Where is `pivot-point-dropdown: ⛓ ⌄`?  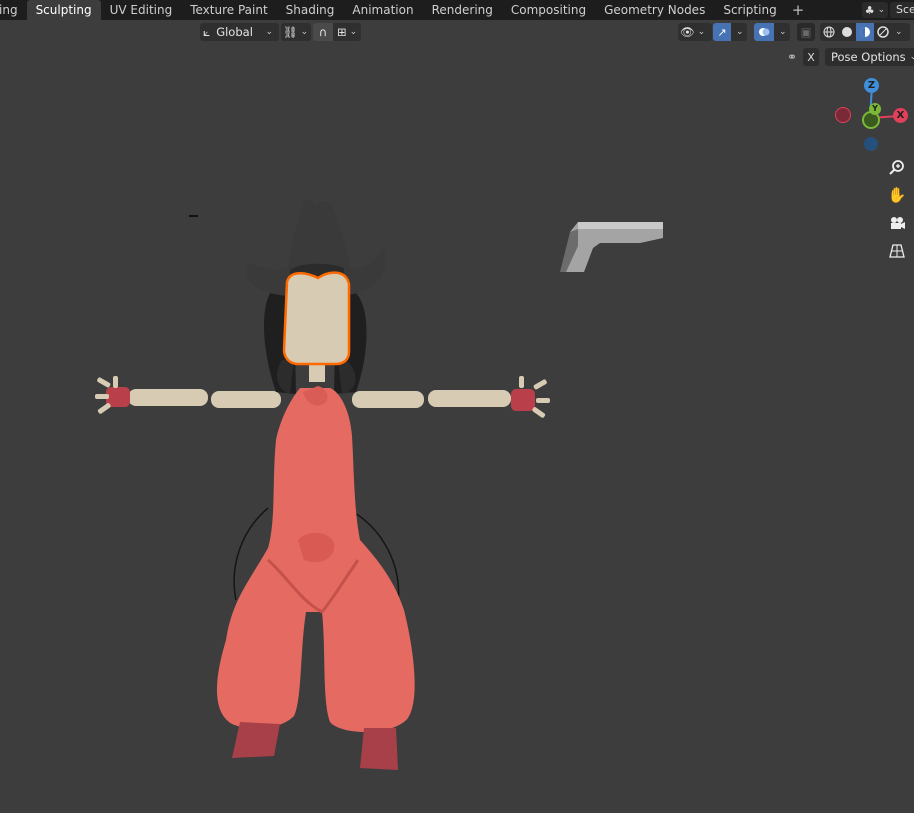
pivot-point-dropdown: ⛓ ⌄ is located at coordinates (296, 32).